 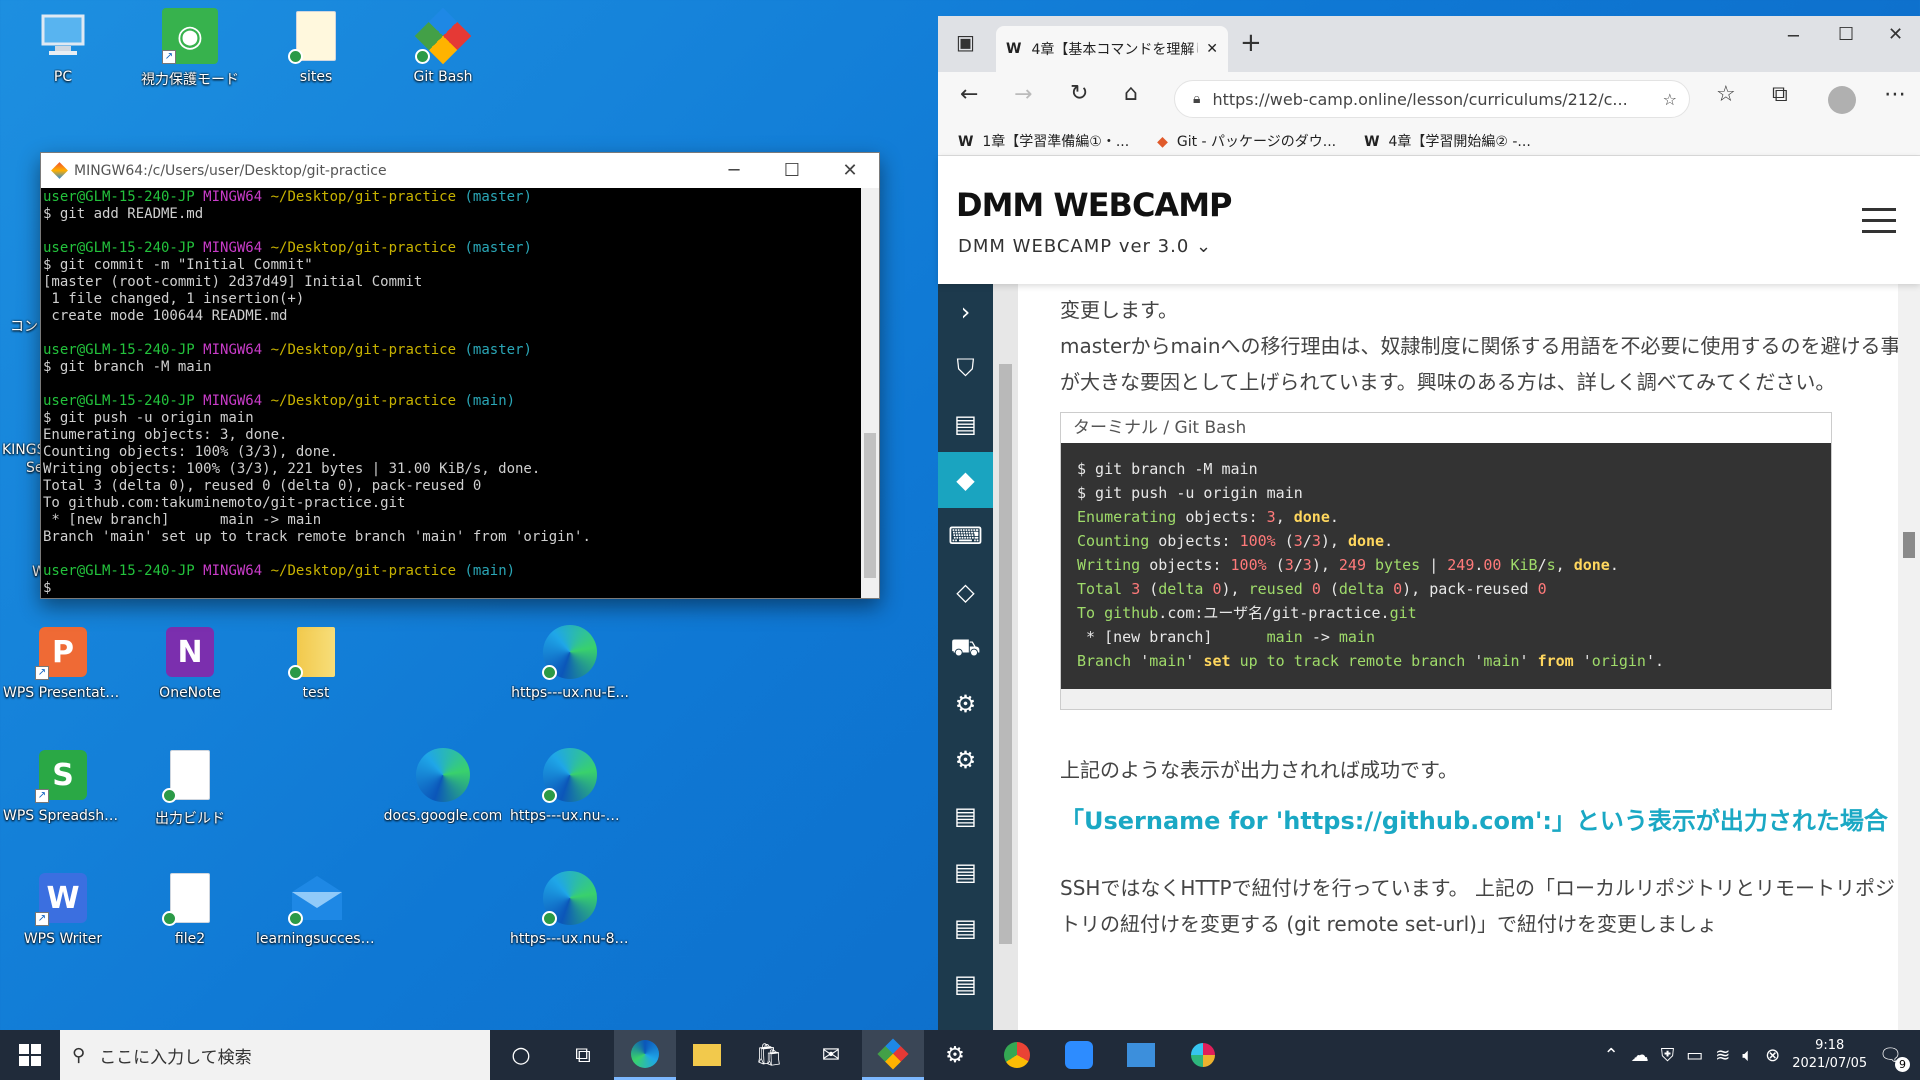 I want to click on window-close-button: ✕, so click(x=1895, y=34).